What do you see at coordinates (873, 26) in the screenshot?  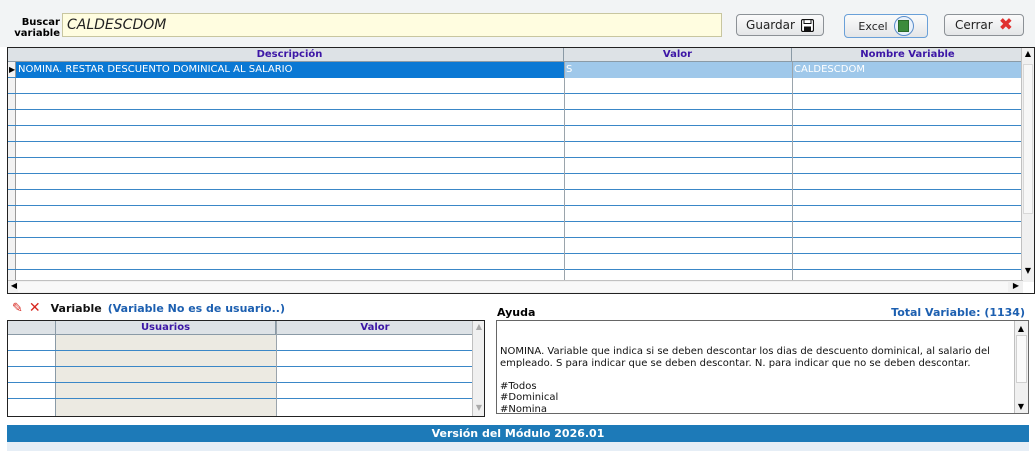 I see `excel-button-label: Excel` at bounding box center [873, 26].